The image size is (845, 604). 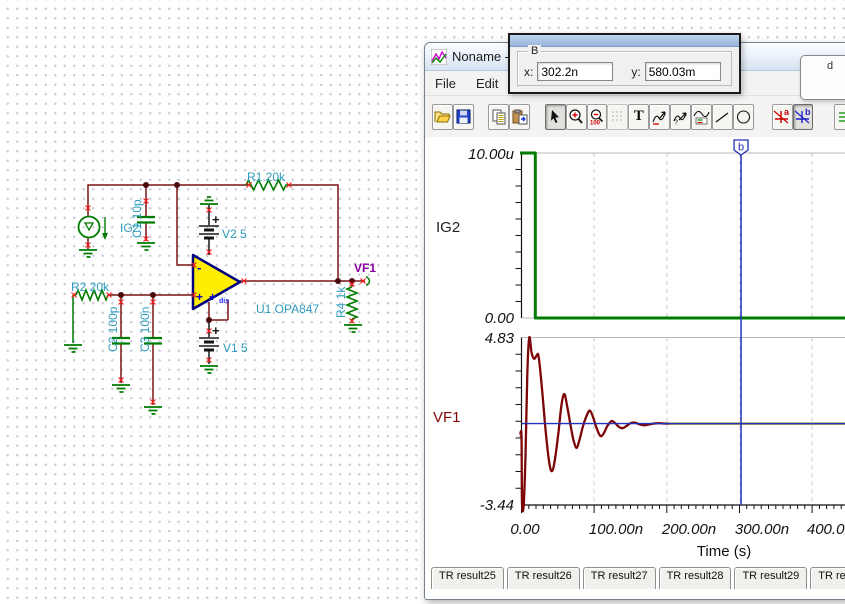 I want to click on zoom-100-button: 100, so click(x=597, y=116).